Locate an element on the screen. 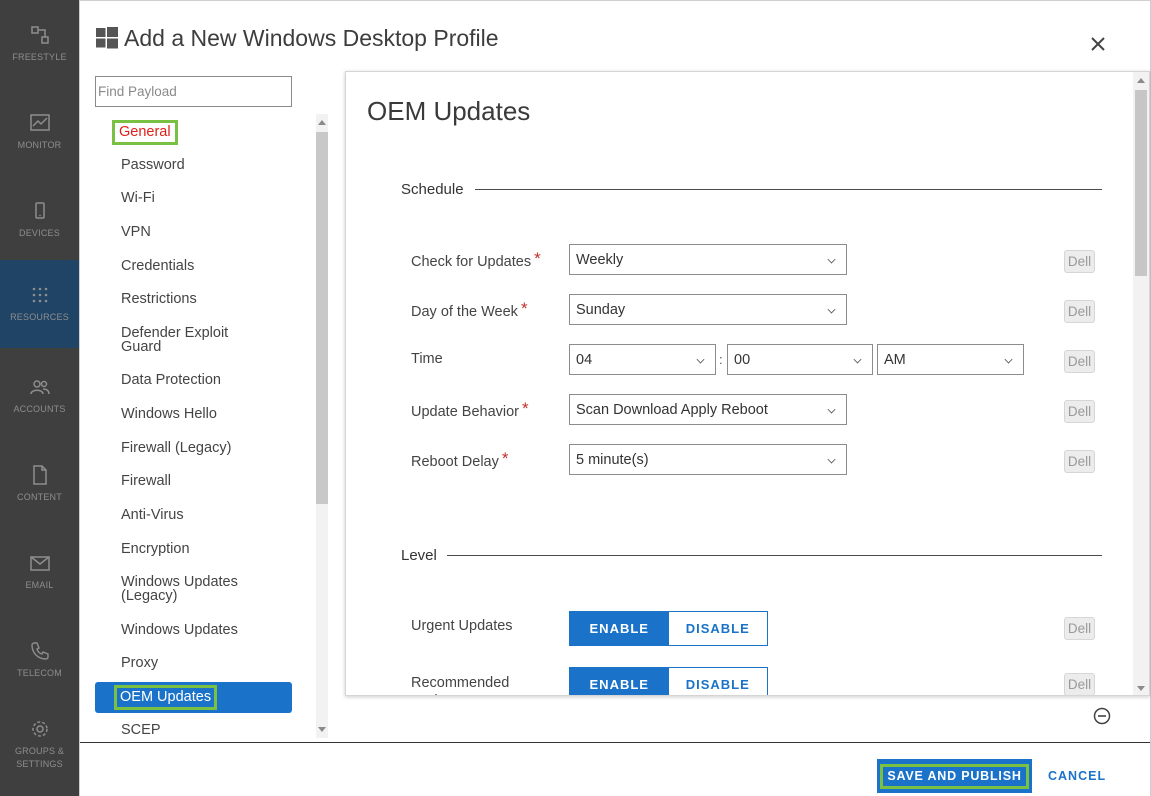 This screenshot has height=796, width=1151. nav-telecom: TELECOM is located at coordinates (39, 660).